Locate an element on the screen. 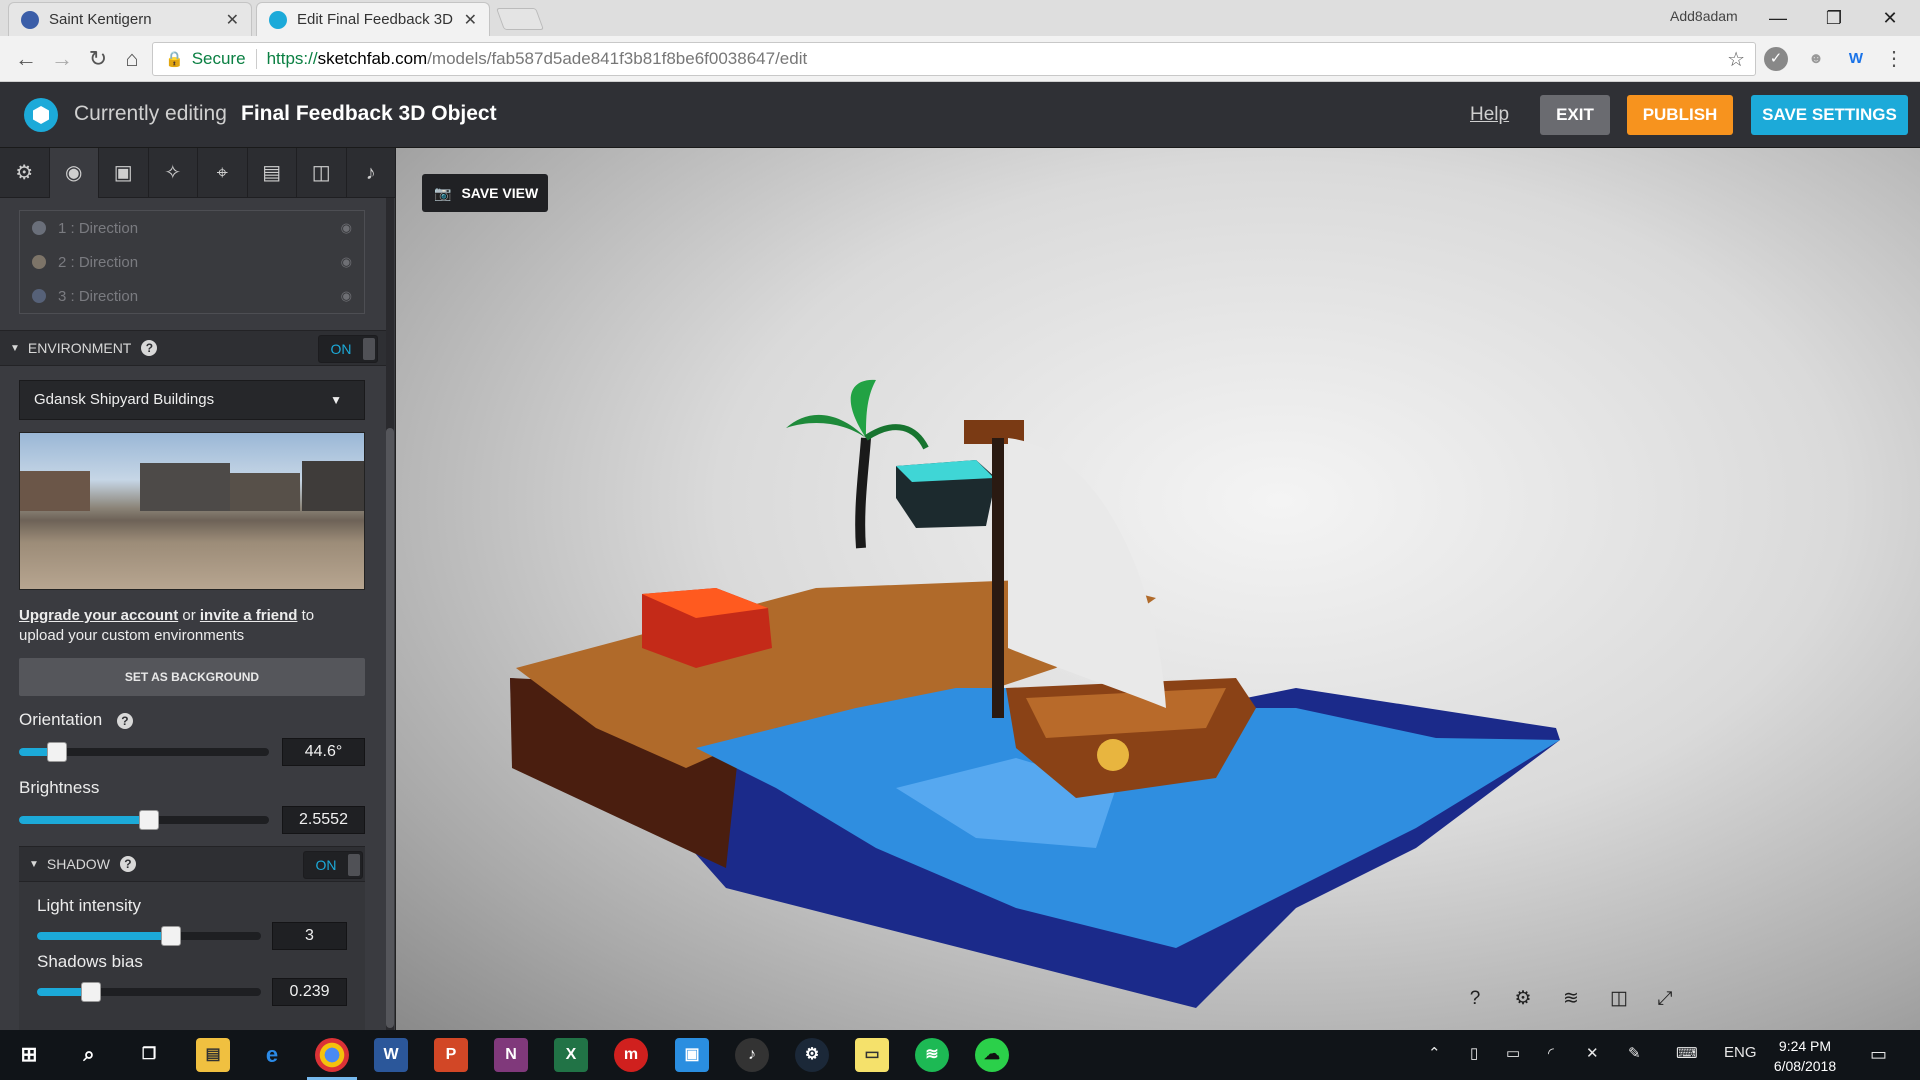 The image size is (1920, 1080). tab-edit-feedback: Edit Final Feedback 3D O ✕ is located at coordinates (373, 19).